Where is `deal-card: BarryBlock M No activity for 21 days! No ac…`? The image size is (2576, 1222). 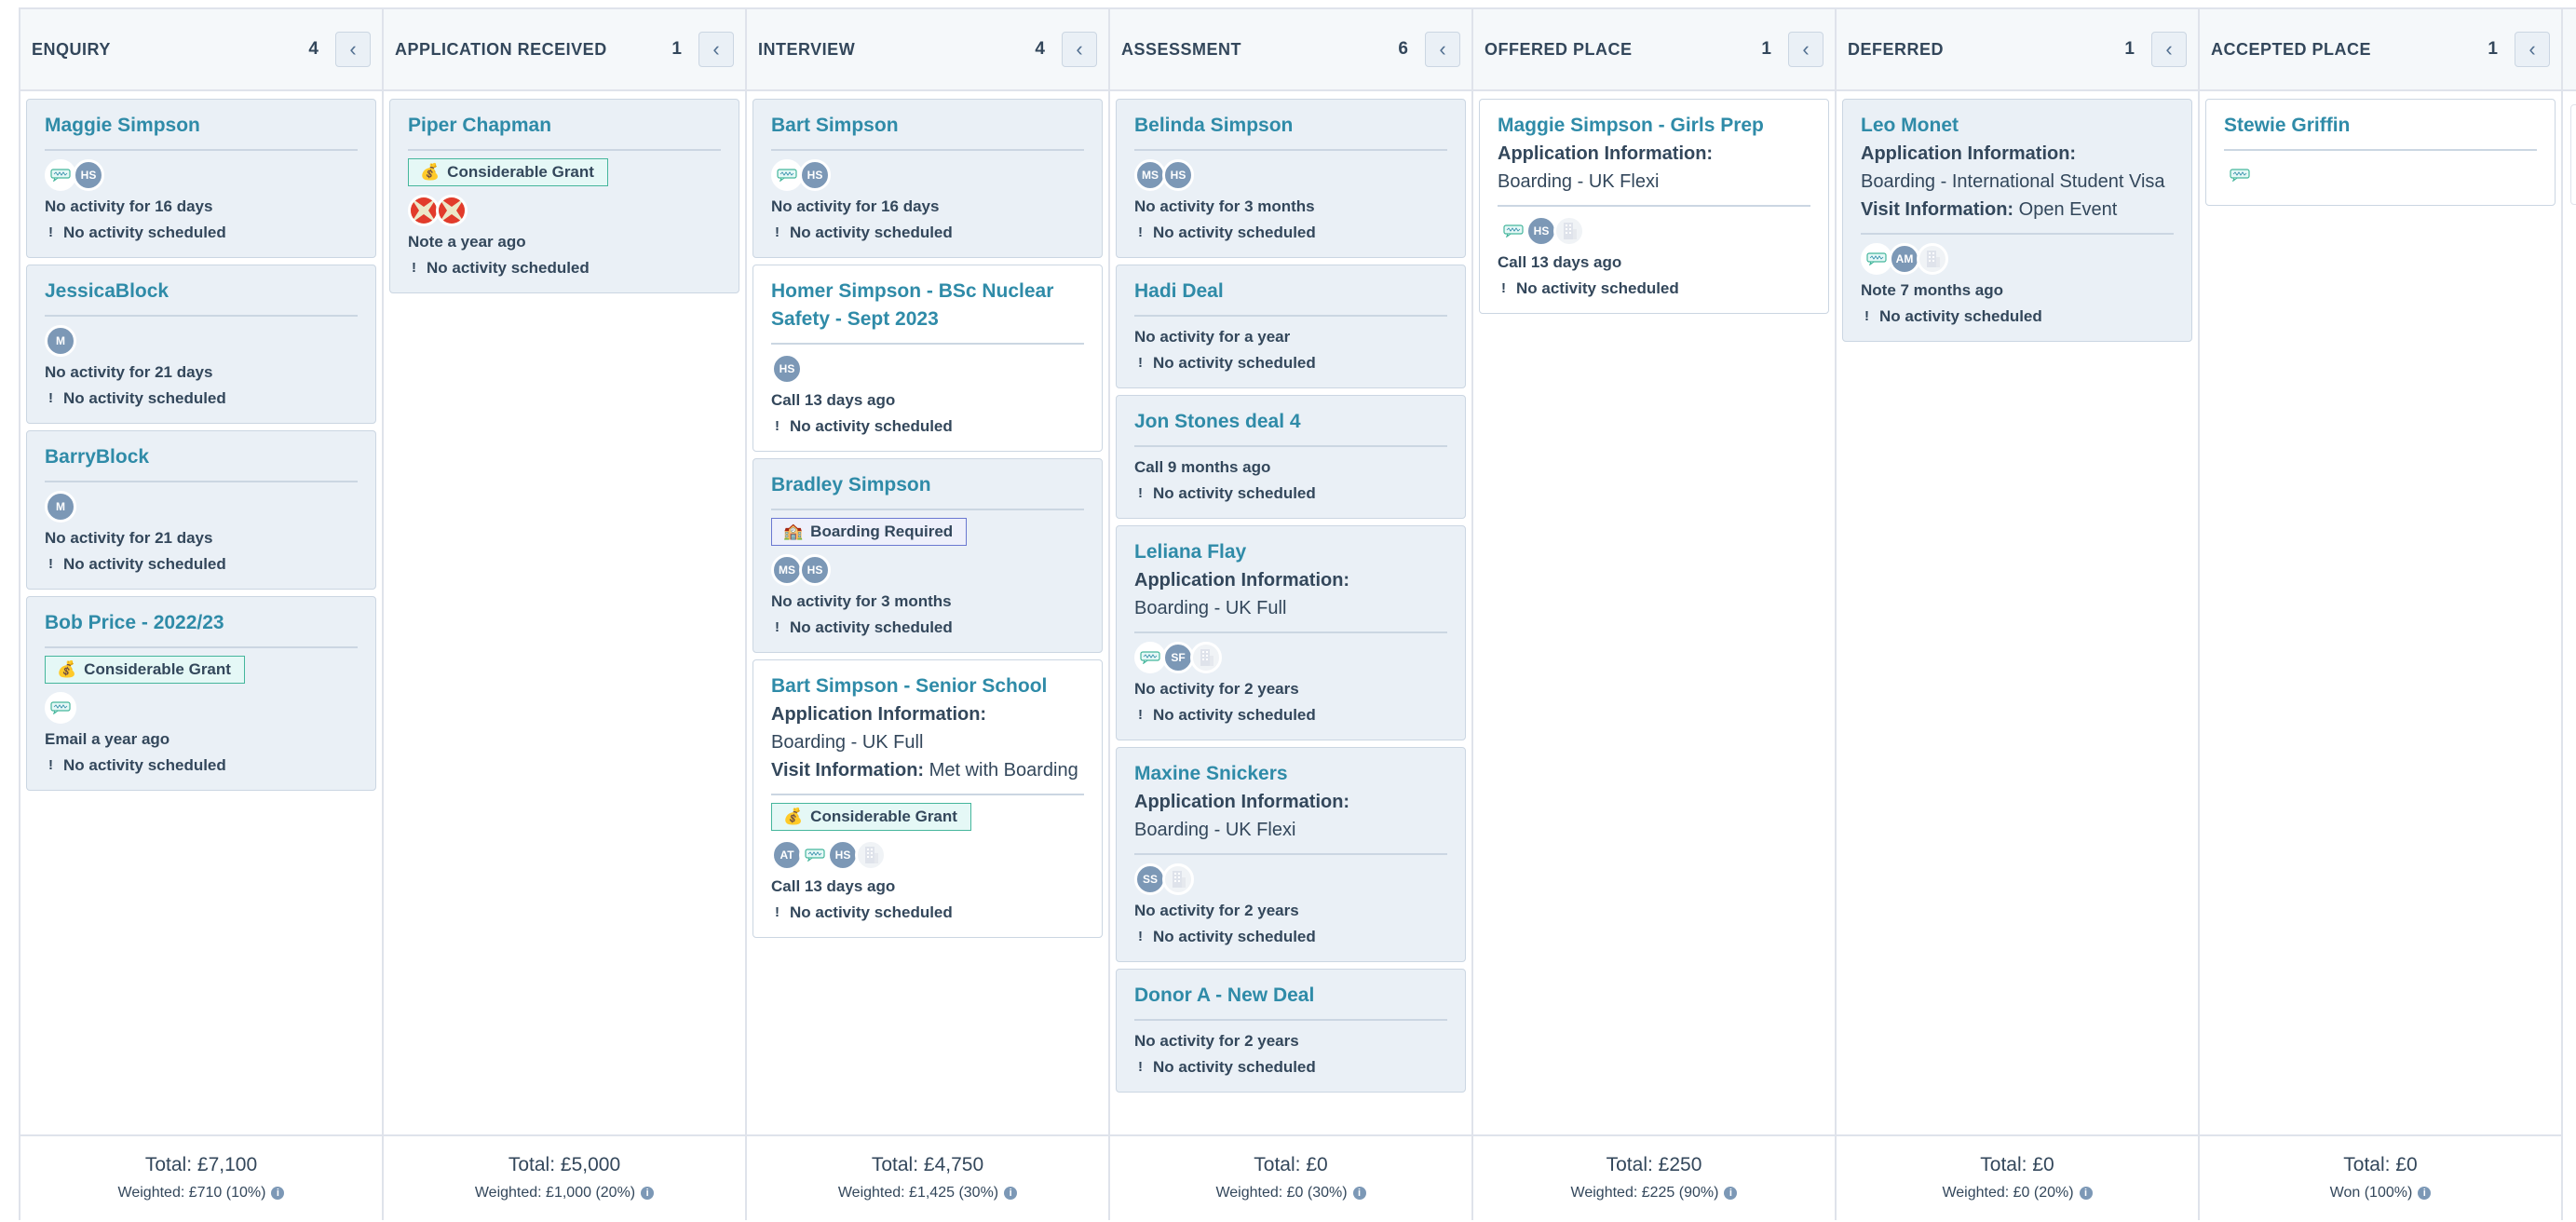 deal-card: BarryBlock M No activity for 21 days! No ac… is located at coordinates (201, 510).